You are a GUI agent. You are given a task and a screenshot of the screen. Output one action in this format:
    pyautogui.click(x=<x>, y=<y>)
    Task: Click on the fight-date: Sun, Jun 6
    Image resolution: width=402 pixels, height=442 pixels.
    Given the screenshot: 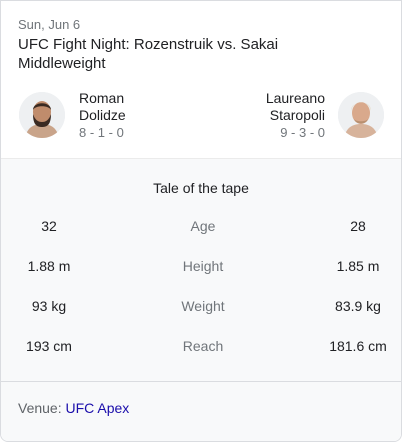 What is the action you would take?
    pyautogui.click(x=49, y=24)
    